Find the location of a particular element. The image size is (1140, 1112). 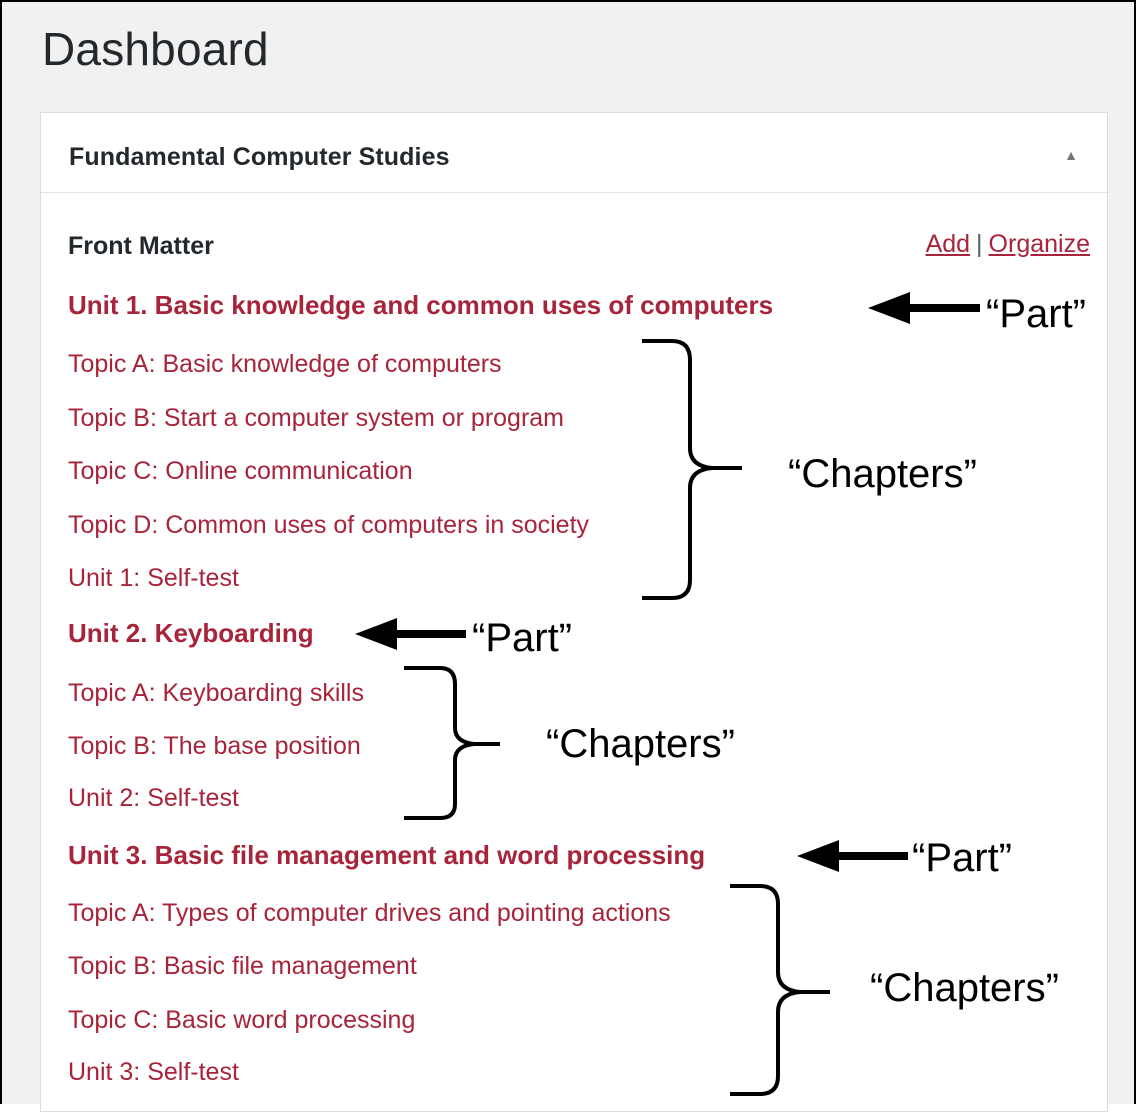

page-title: Dashboard is located at coordinates (155, 49).